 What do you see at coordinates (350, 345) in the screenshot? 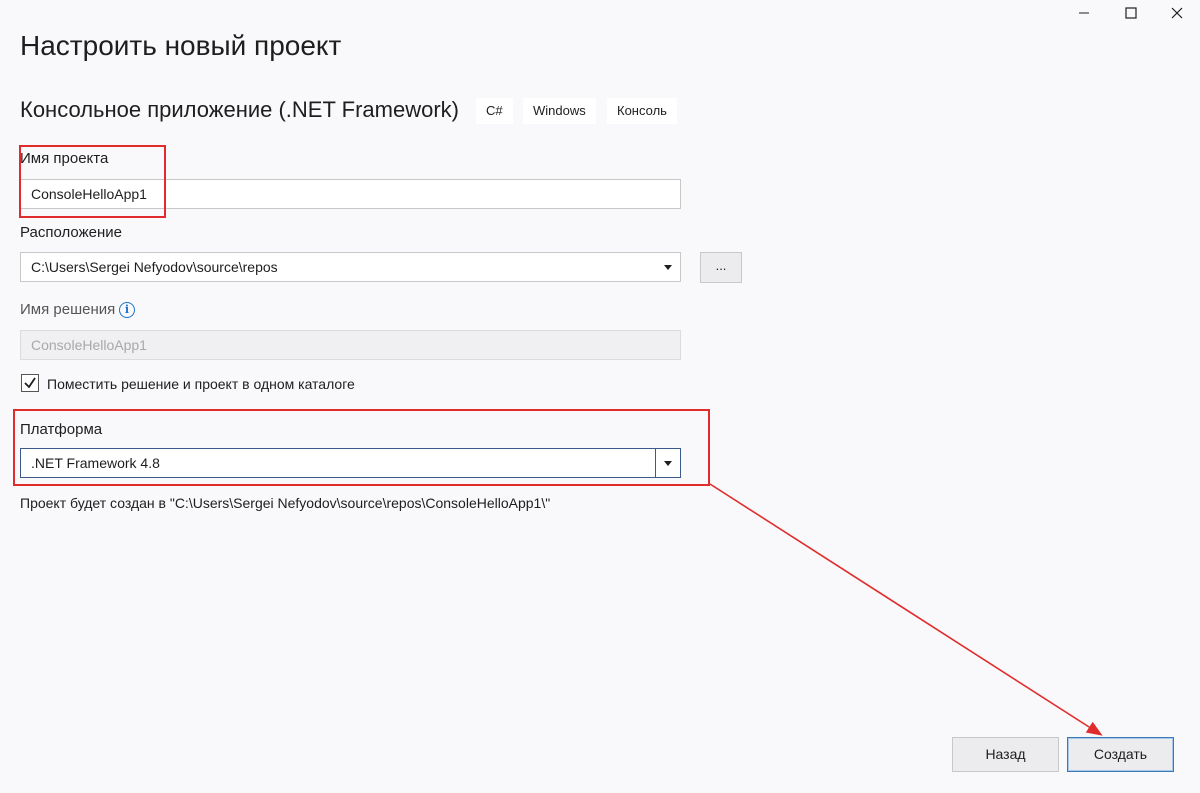
I see `solution-name-input: ConsoleHelloApp1` at bounding box center [350, 345].